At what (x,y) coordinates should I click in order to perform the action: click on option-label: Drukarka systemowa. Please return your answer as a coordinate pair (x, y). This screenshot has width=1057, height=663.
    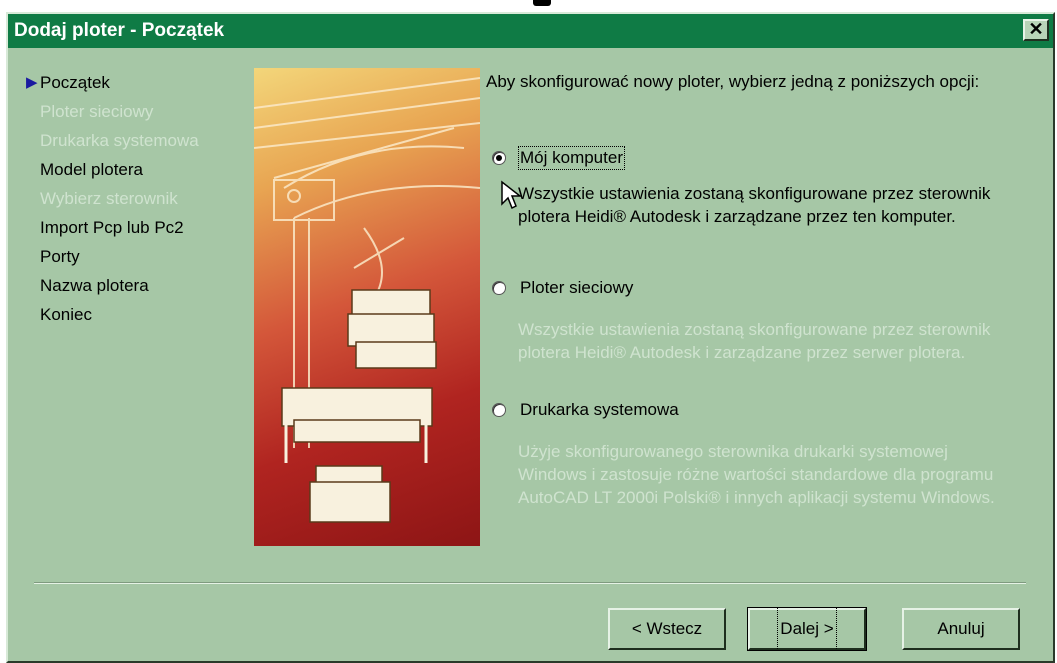
    Looking at the image, I should click on (599, 410).